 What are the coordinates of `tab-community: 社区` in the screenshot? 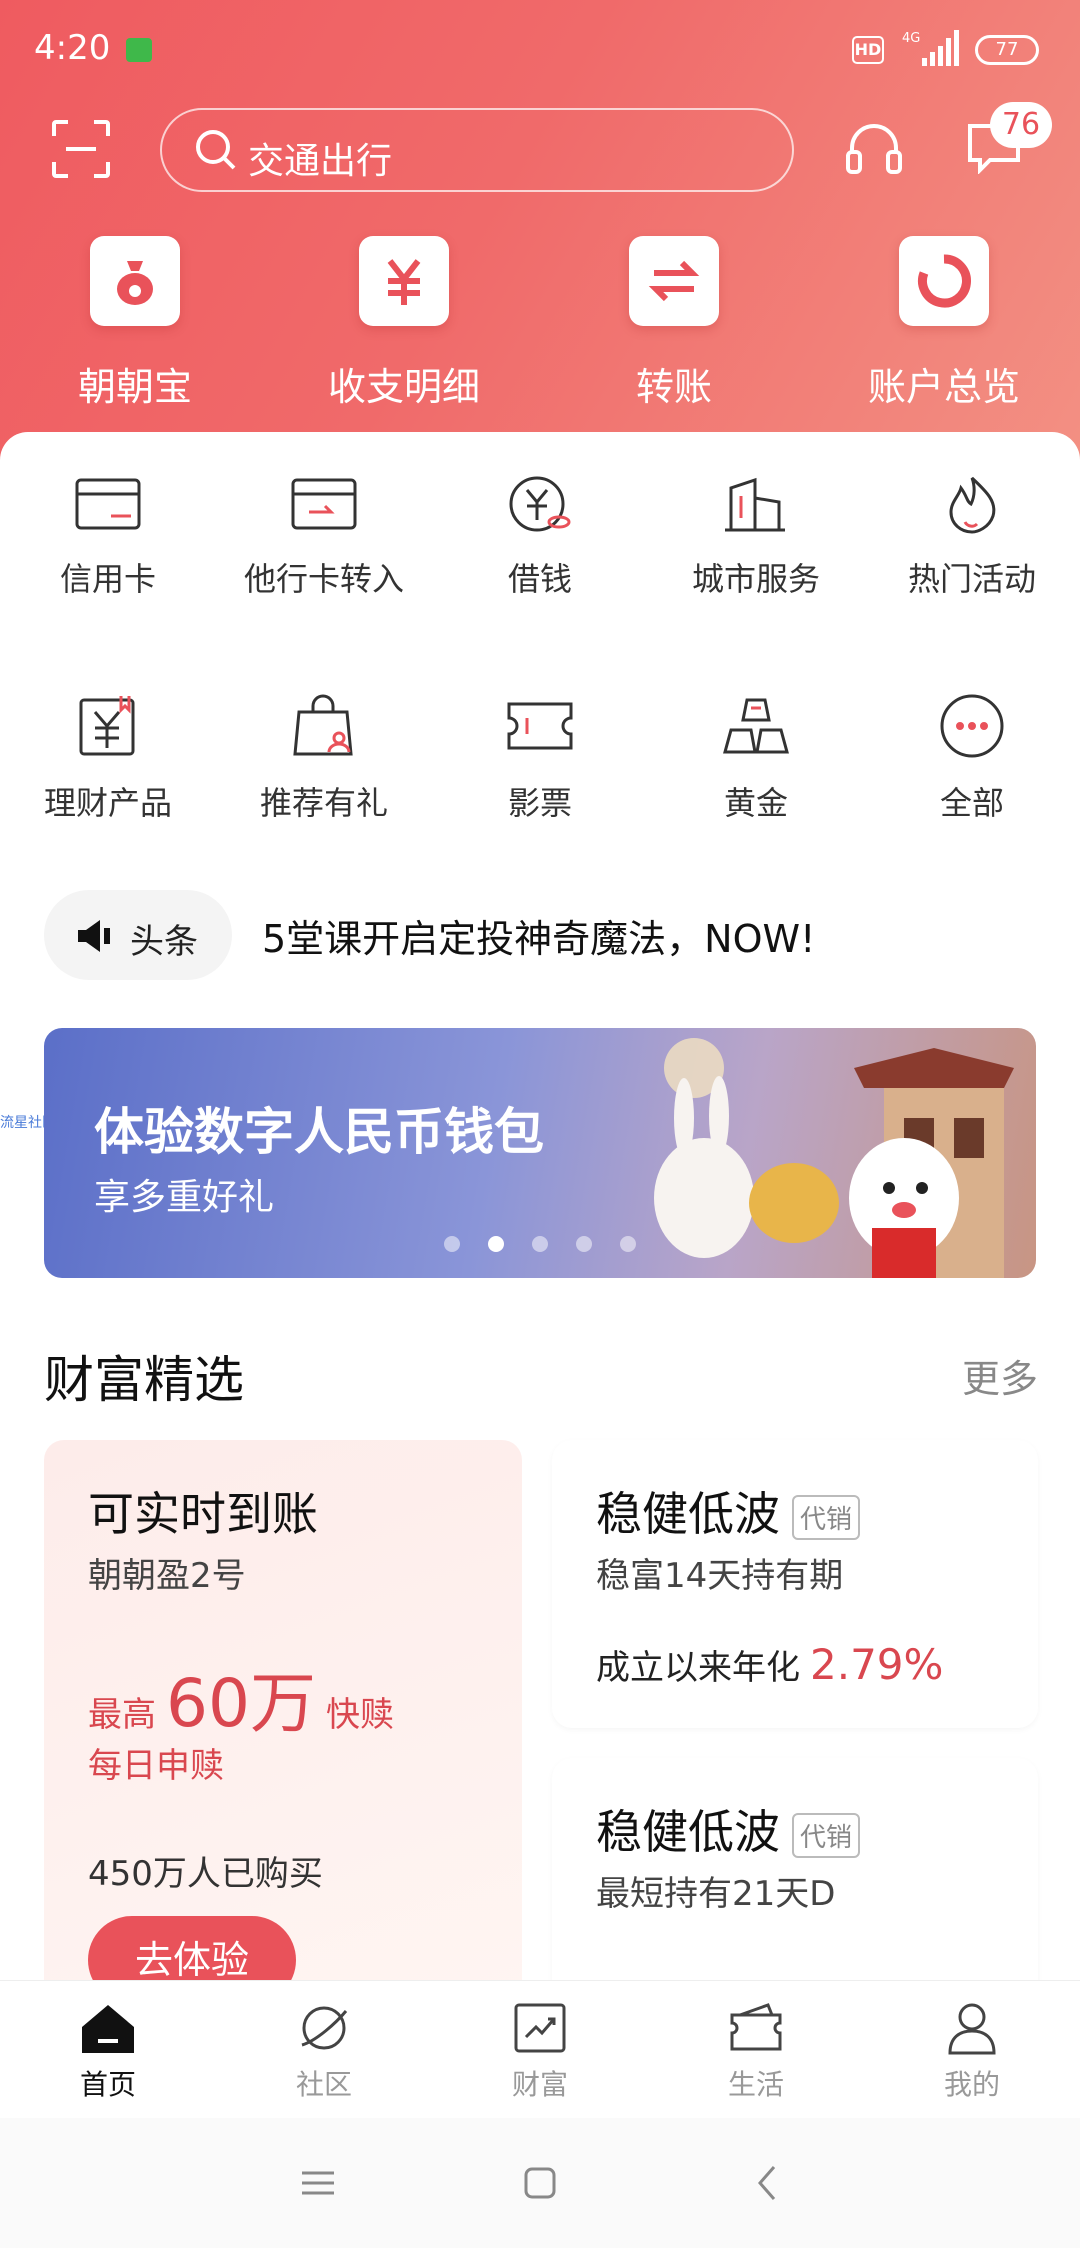 It's located at (324, 2052).